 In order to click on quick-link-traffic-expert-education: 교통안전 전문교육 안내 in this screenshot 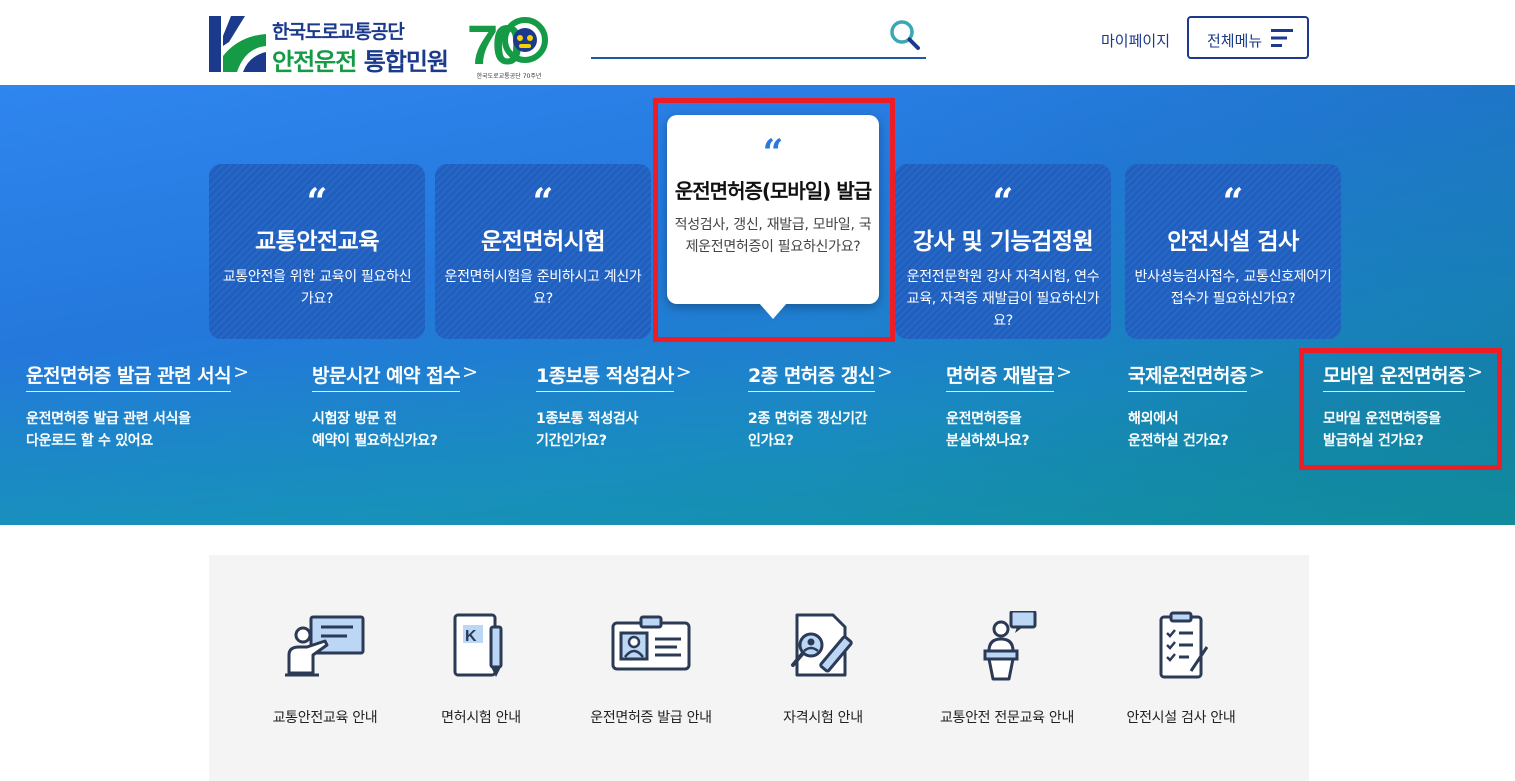, I will do `click(1007, 668)`.